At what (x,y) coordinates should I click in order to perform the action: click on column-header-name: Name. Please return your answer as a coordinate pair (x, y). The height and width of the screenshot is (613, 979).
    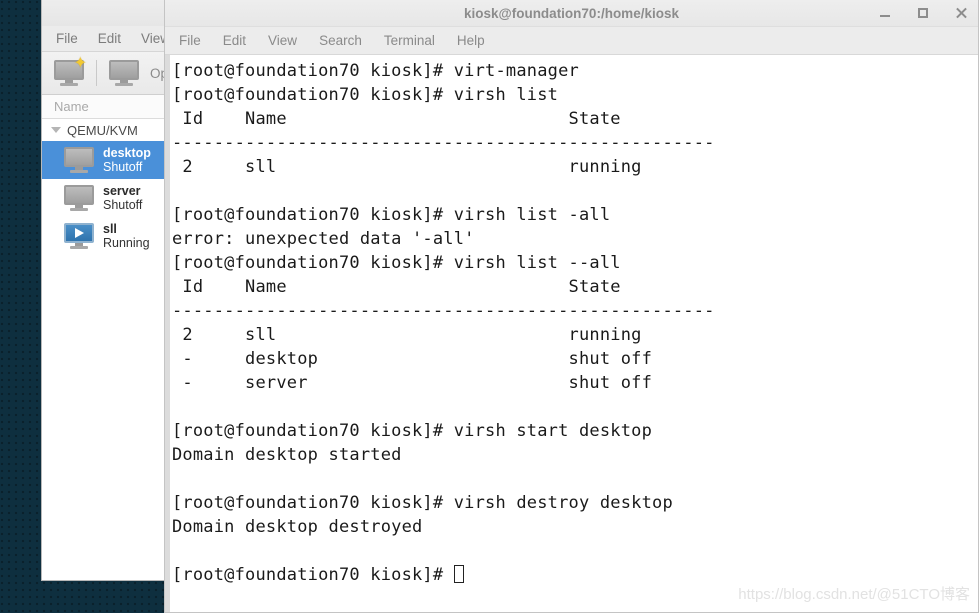
    Looking at the image, I should click on (71, 106).